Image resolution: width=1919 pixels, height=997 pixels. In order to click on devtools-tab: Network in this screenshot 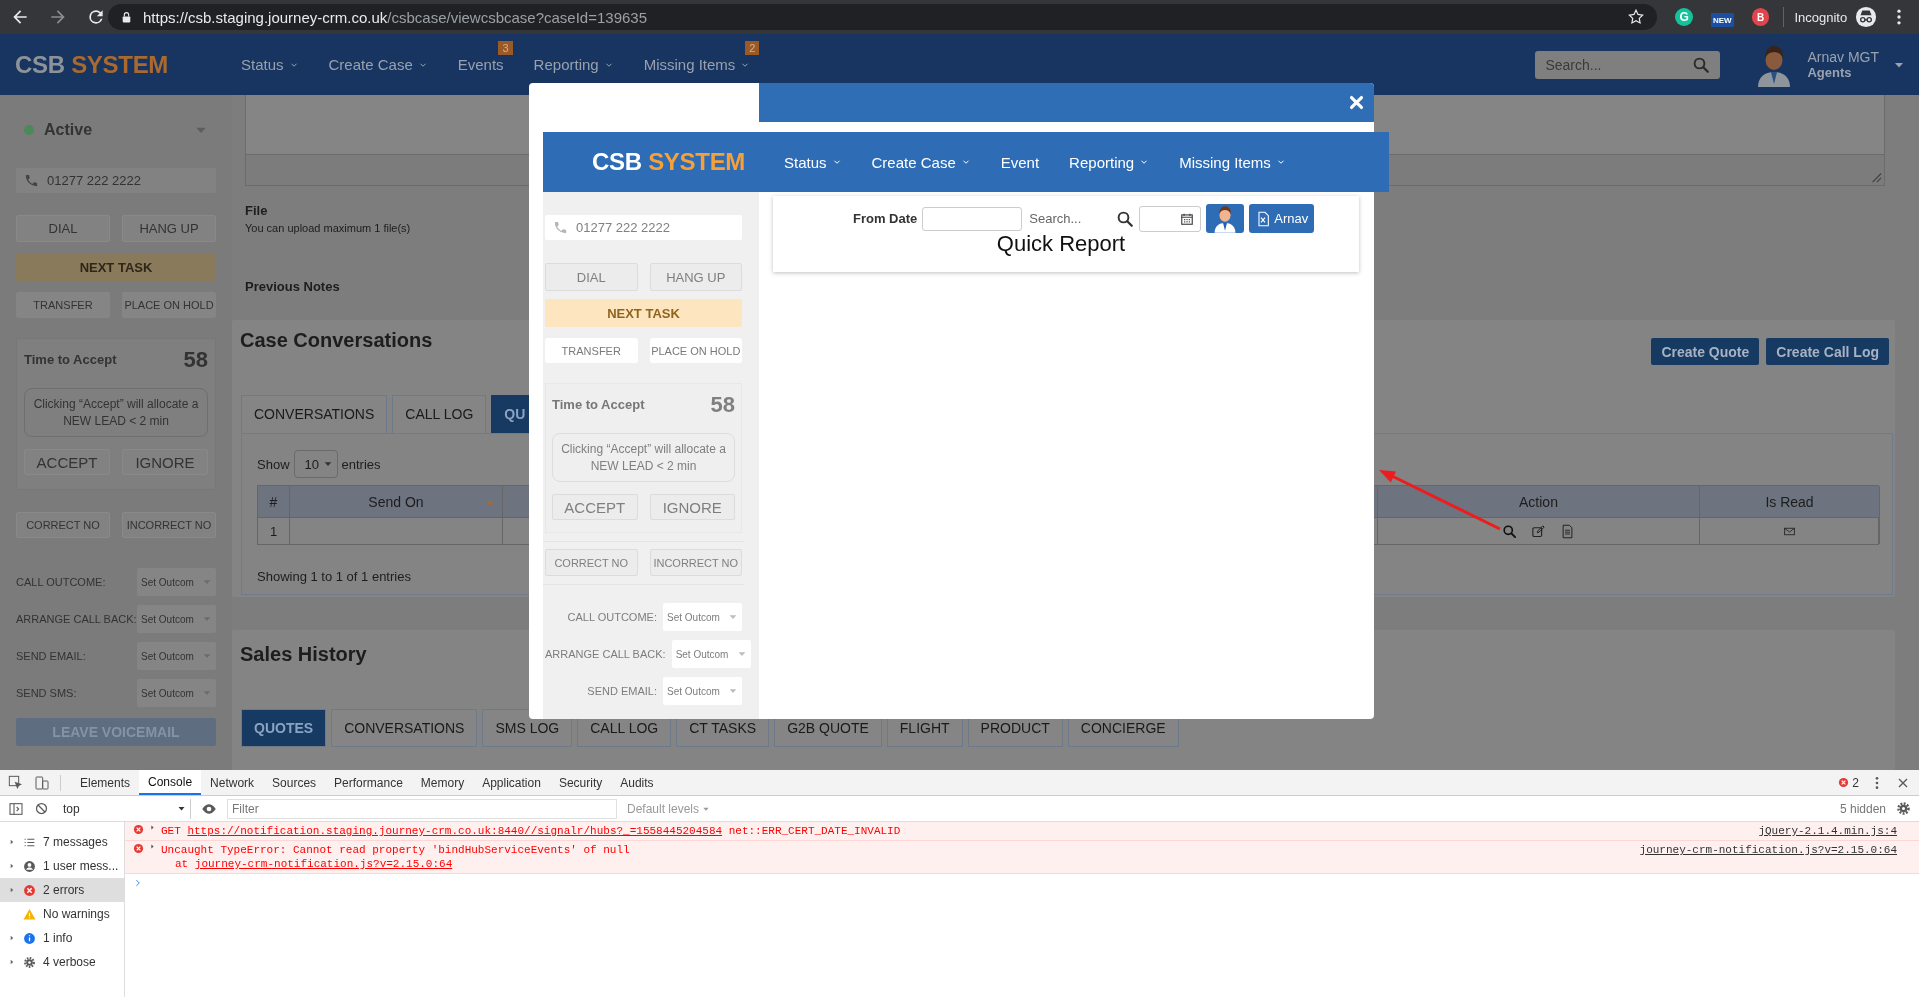, I will do `click(232, 782)`.